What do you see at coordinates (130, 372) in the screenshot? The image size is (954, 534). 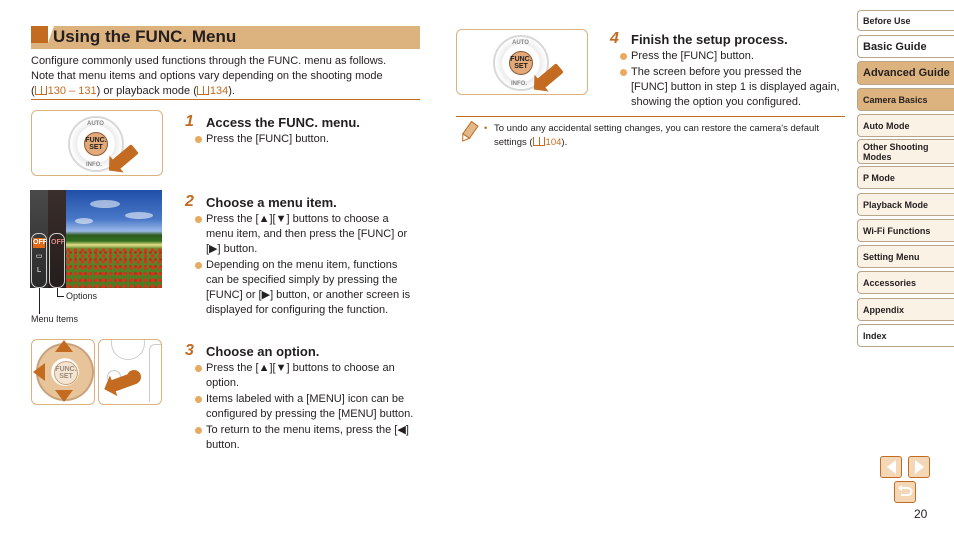 I see `step3-menu-button-illustration` at bounding box center [130, 372].